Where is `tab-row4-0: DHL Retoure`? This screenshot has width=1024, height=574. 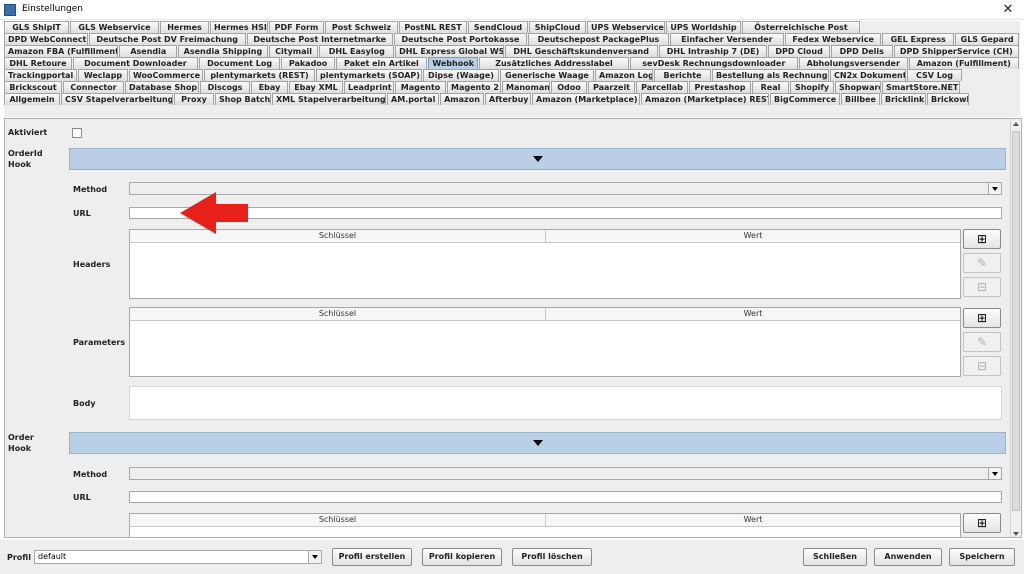
tab-row4-0: DHL Retoure is located at coordinates (38, 63).